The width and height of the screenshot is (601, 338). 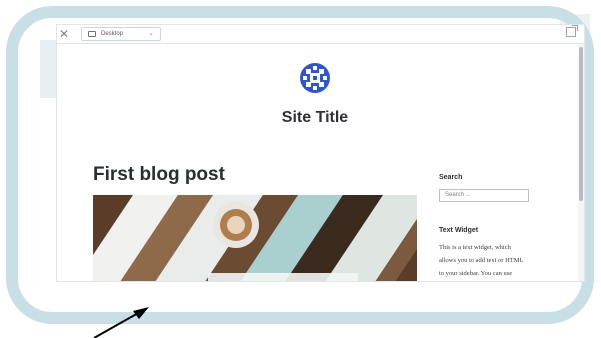 I want to click on arrow-shaft, so click(x=117, y=324).